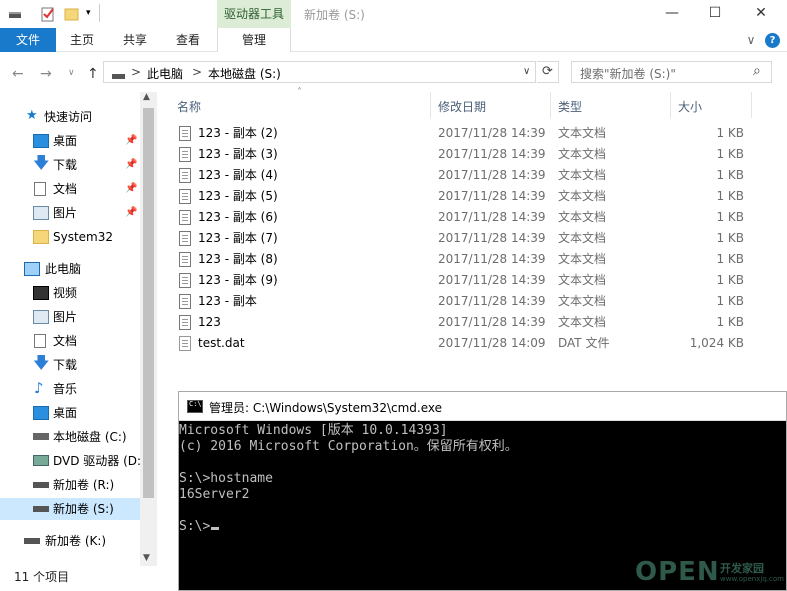 The height and width of the screenshot is (591, 787). Describe the element at coordinates (15, 14) in the screenshot. I see `drive-icon` at that location.